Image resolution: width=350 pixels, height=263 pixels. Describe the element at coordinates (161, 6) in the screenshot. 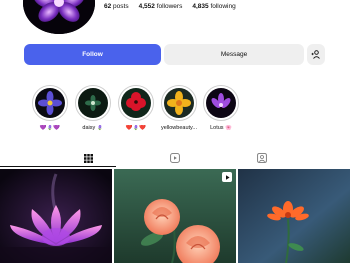

I see `followers-stat: 4,552 followers` at that location.